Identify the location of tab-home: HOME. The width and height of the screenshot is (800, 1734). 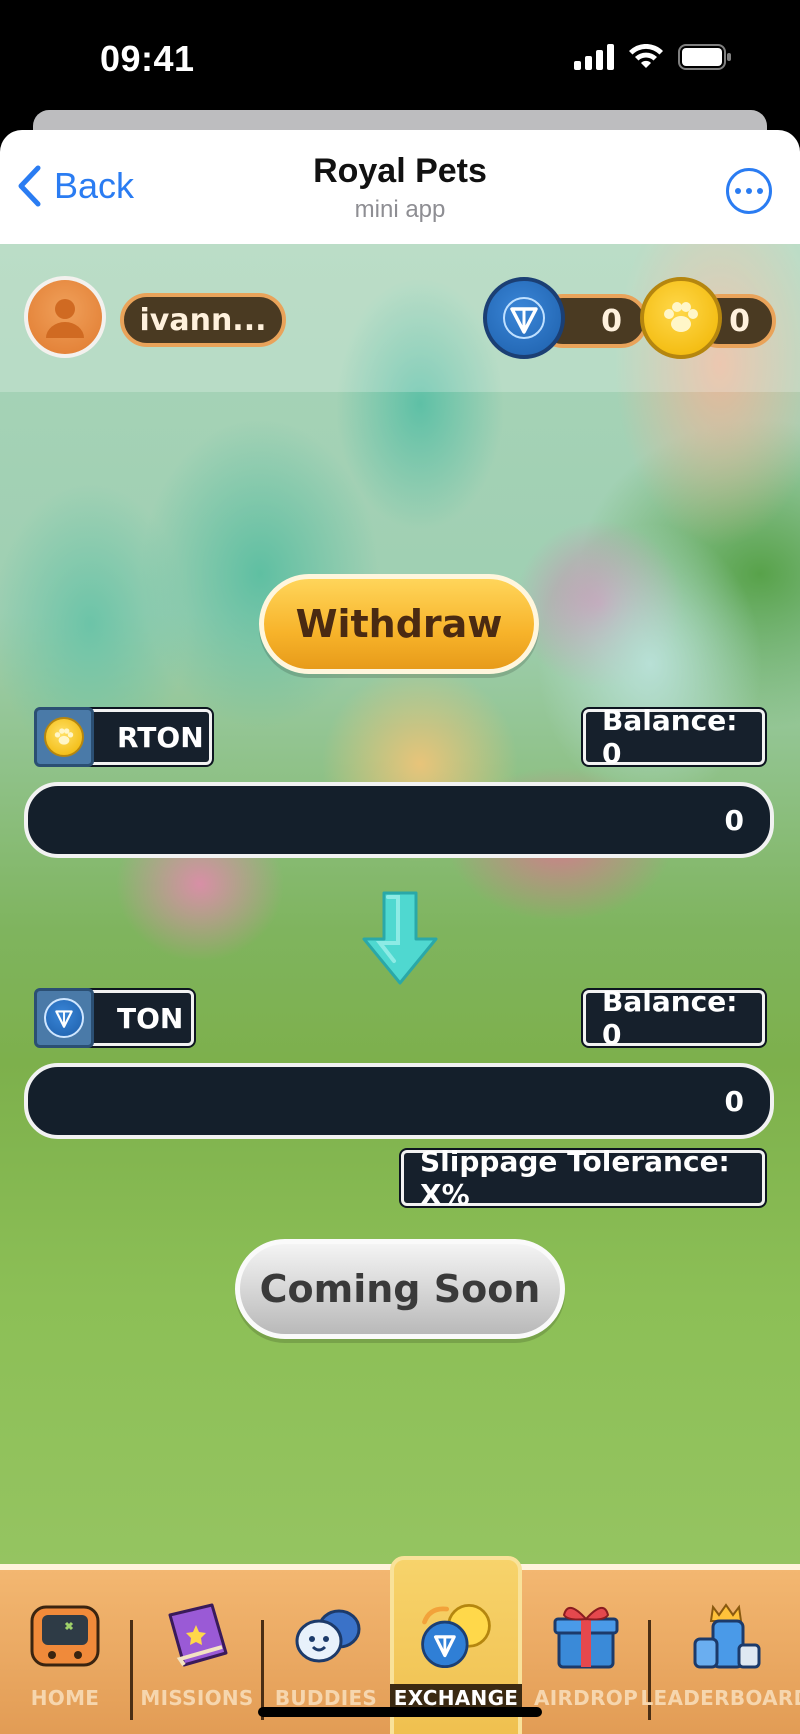
(65, 1652).